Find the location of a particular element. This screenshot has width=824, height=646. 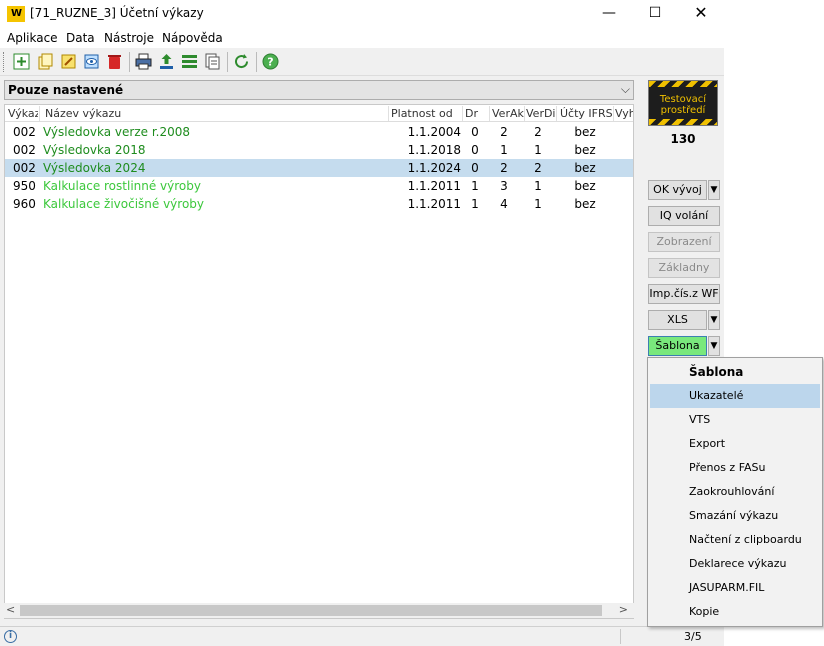

menu-item-smazani: Smazání výkazu is located at coordinates (735, 516).